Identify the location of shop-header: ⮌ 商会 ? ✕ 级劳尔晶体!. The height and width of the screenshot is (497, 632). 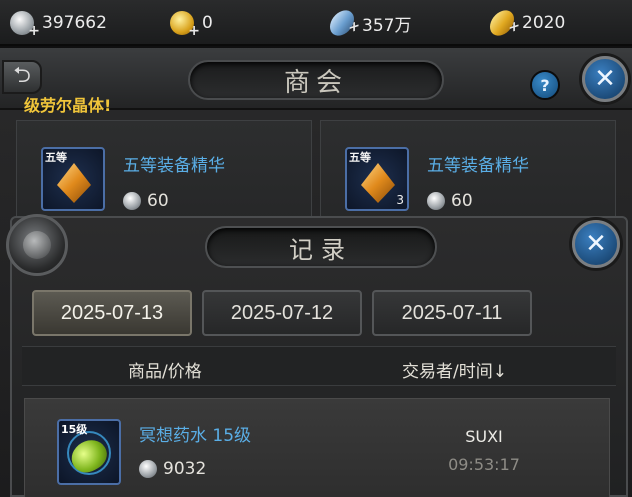
(316, 81).